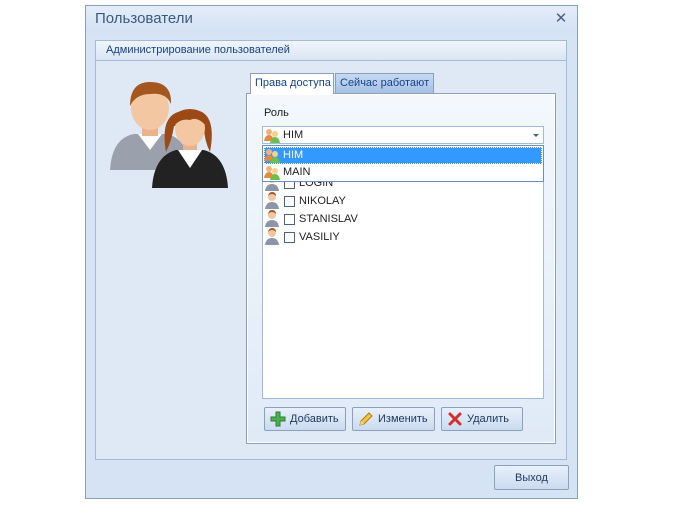 This screenshot has width=685, height=513. I want to click on role-option-label: HIM, so click(293, 155).